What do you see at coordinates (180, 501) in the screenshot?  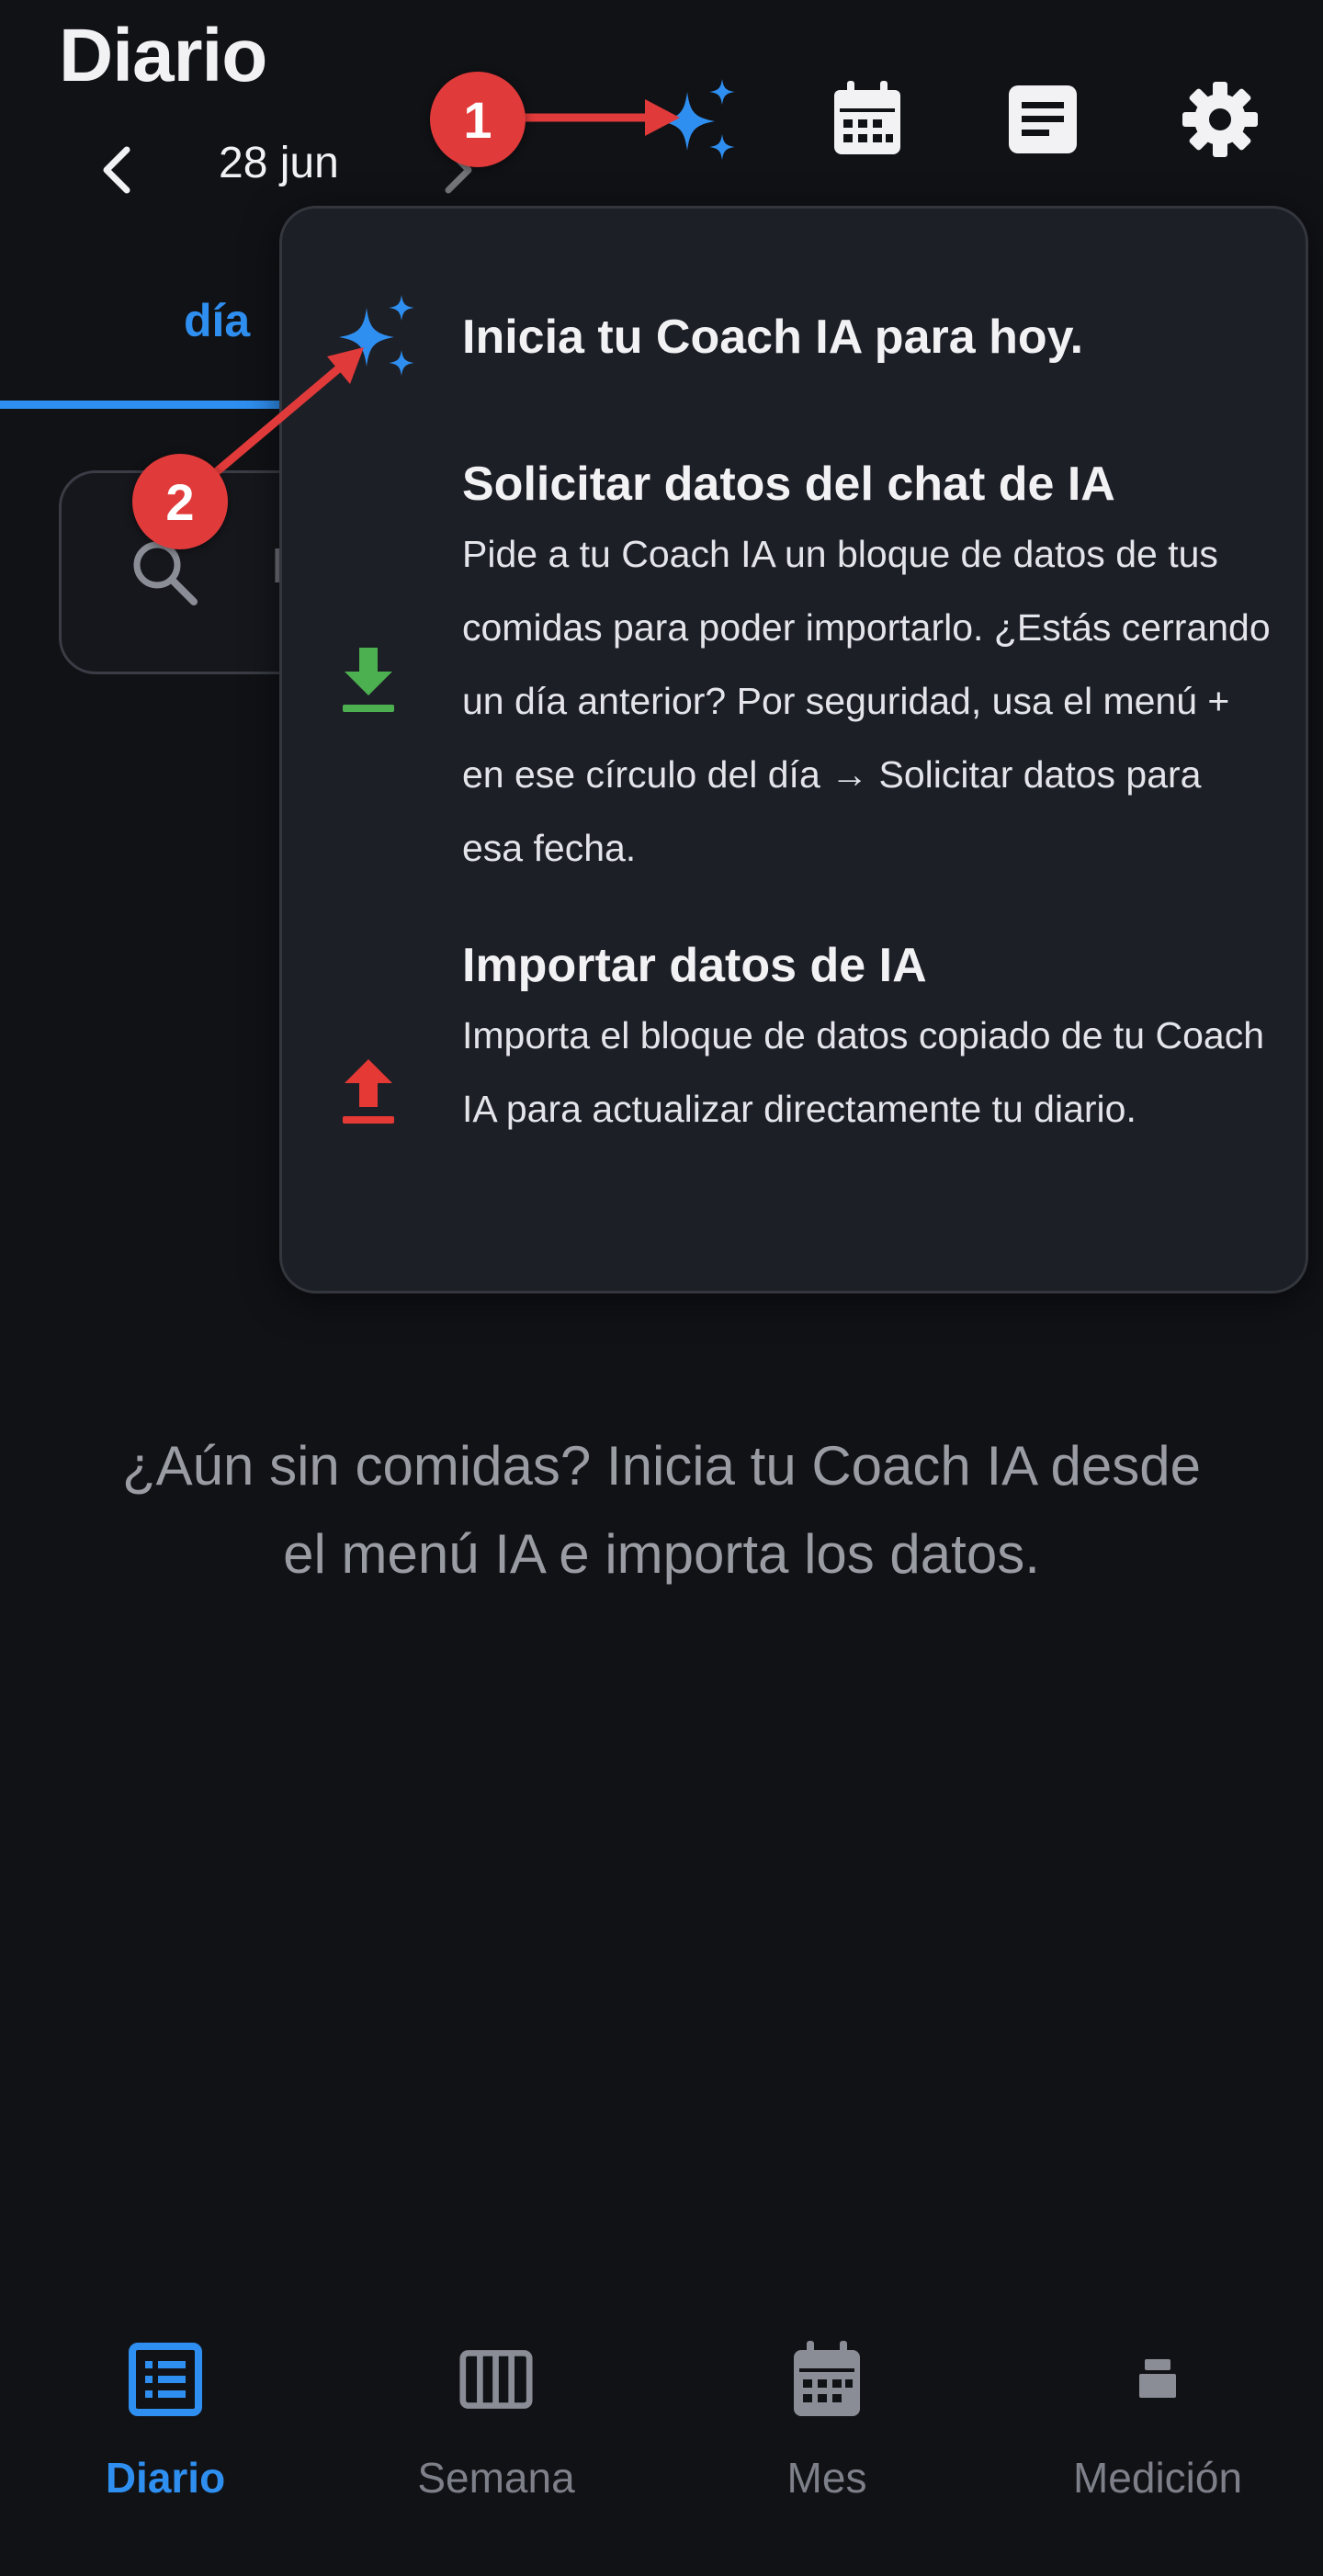 I see `annotation-badge-2: 2` at bounding box center [180, 501].